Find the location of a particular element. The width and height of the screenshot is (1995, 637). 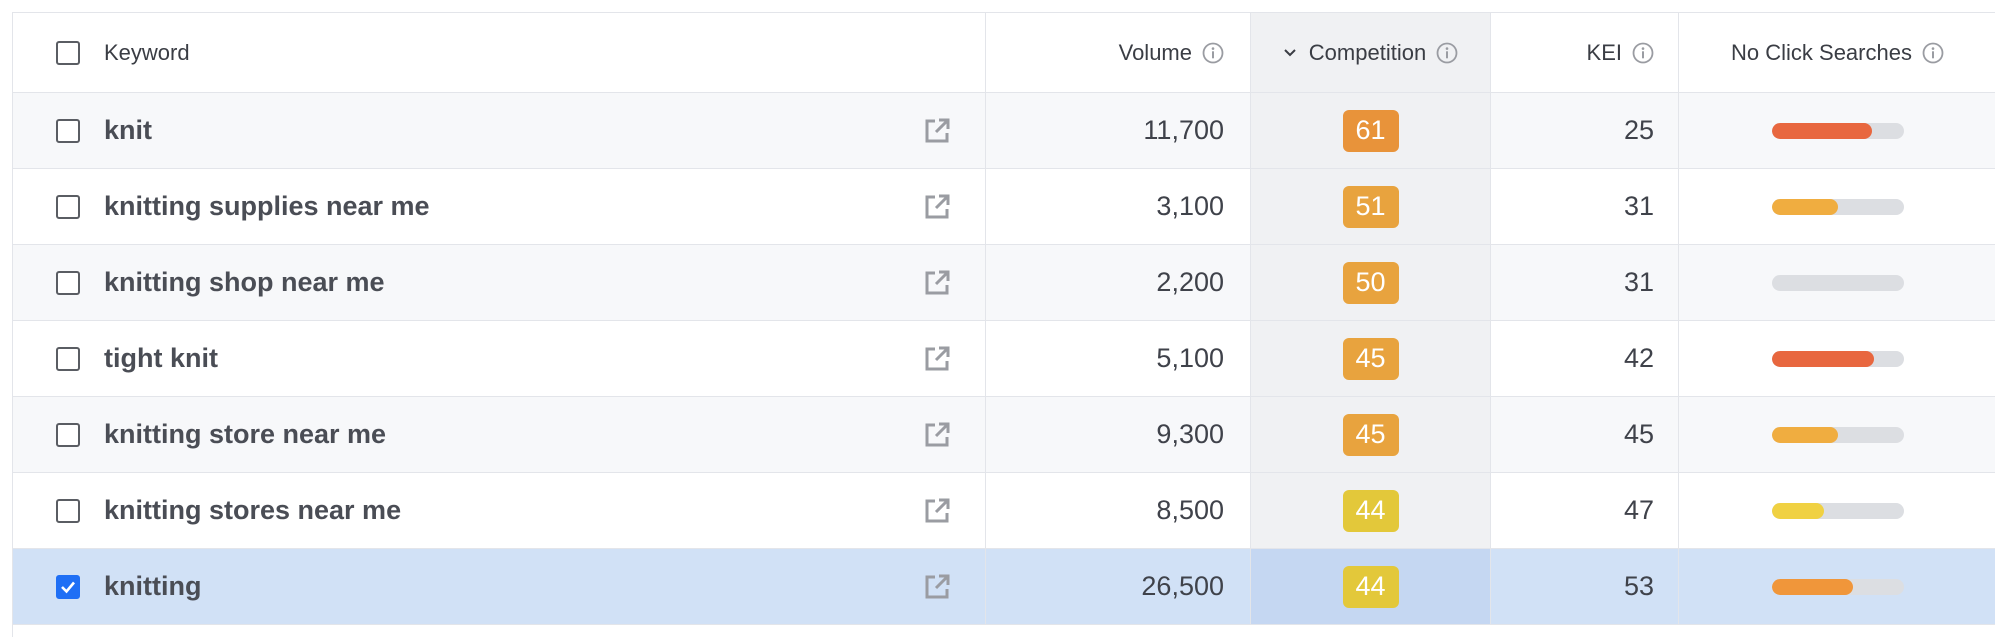

keyword-cell: knit is located at coordinates (499, 130).